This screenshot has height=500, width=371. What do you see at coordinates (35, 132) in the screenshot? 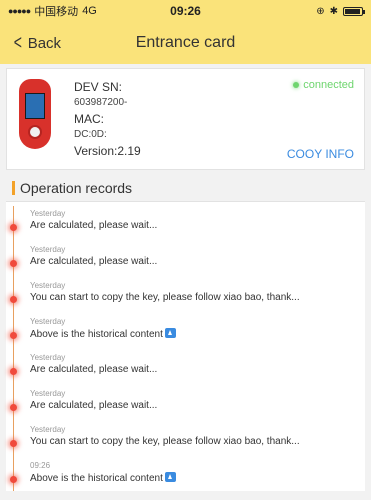
I see `device-button` at bounding box center [35, 132].